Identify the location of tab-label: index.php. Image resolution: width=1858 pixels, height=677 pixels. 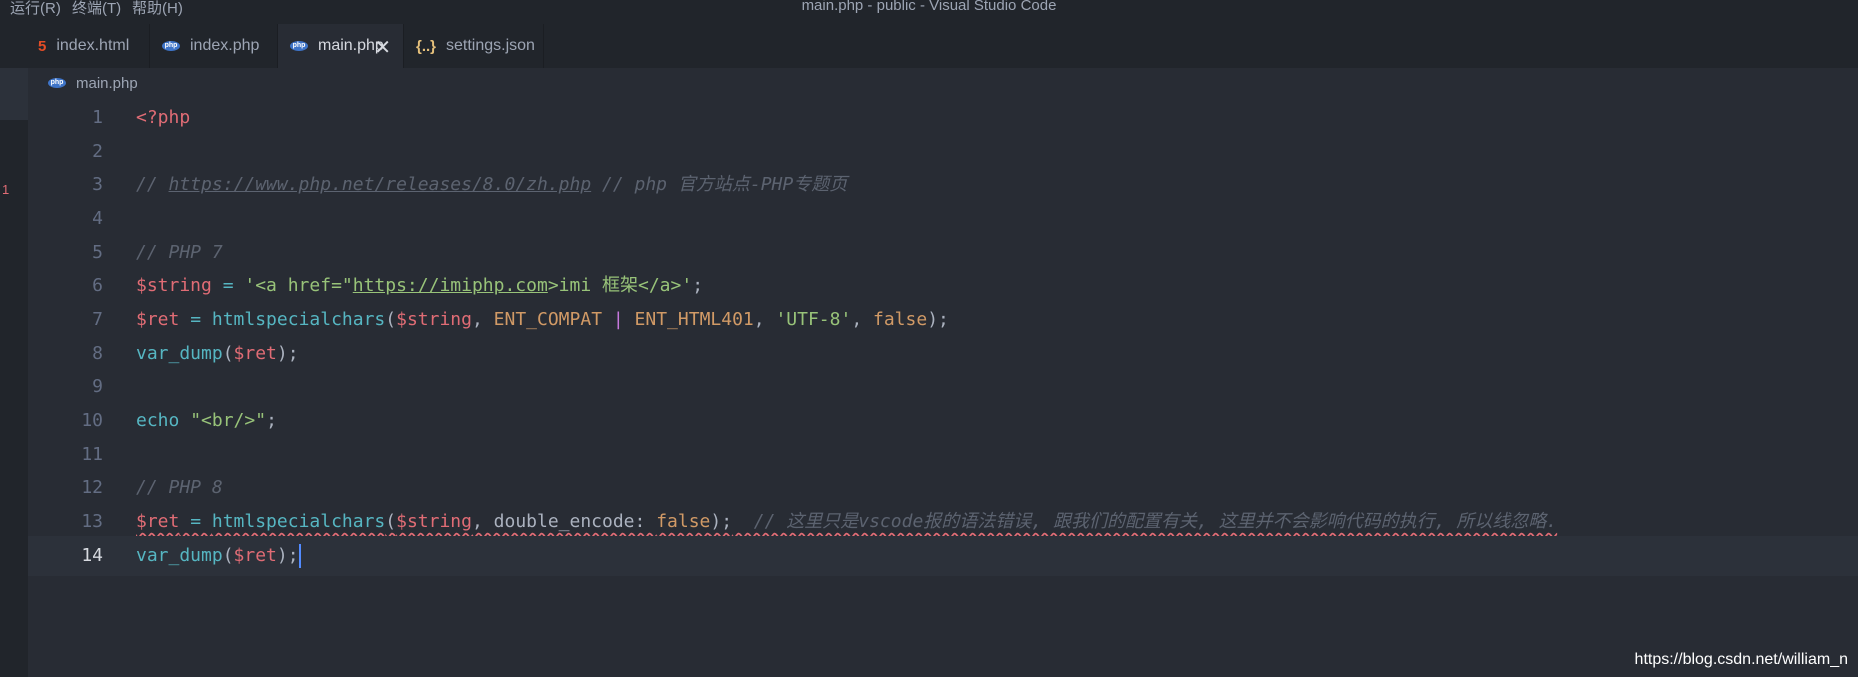
(225, 45).